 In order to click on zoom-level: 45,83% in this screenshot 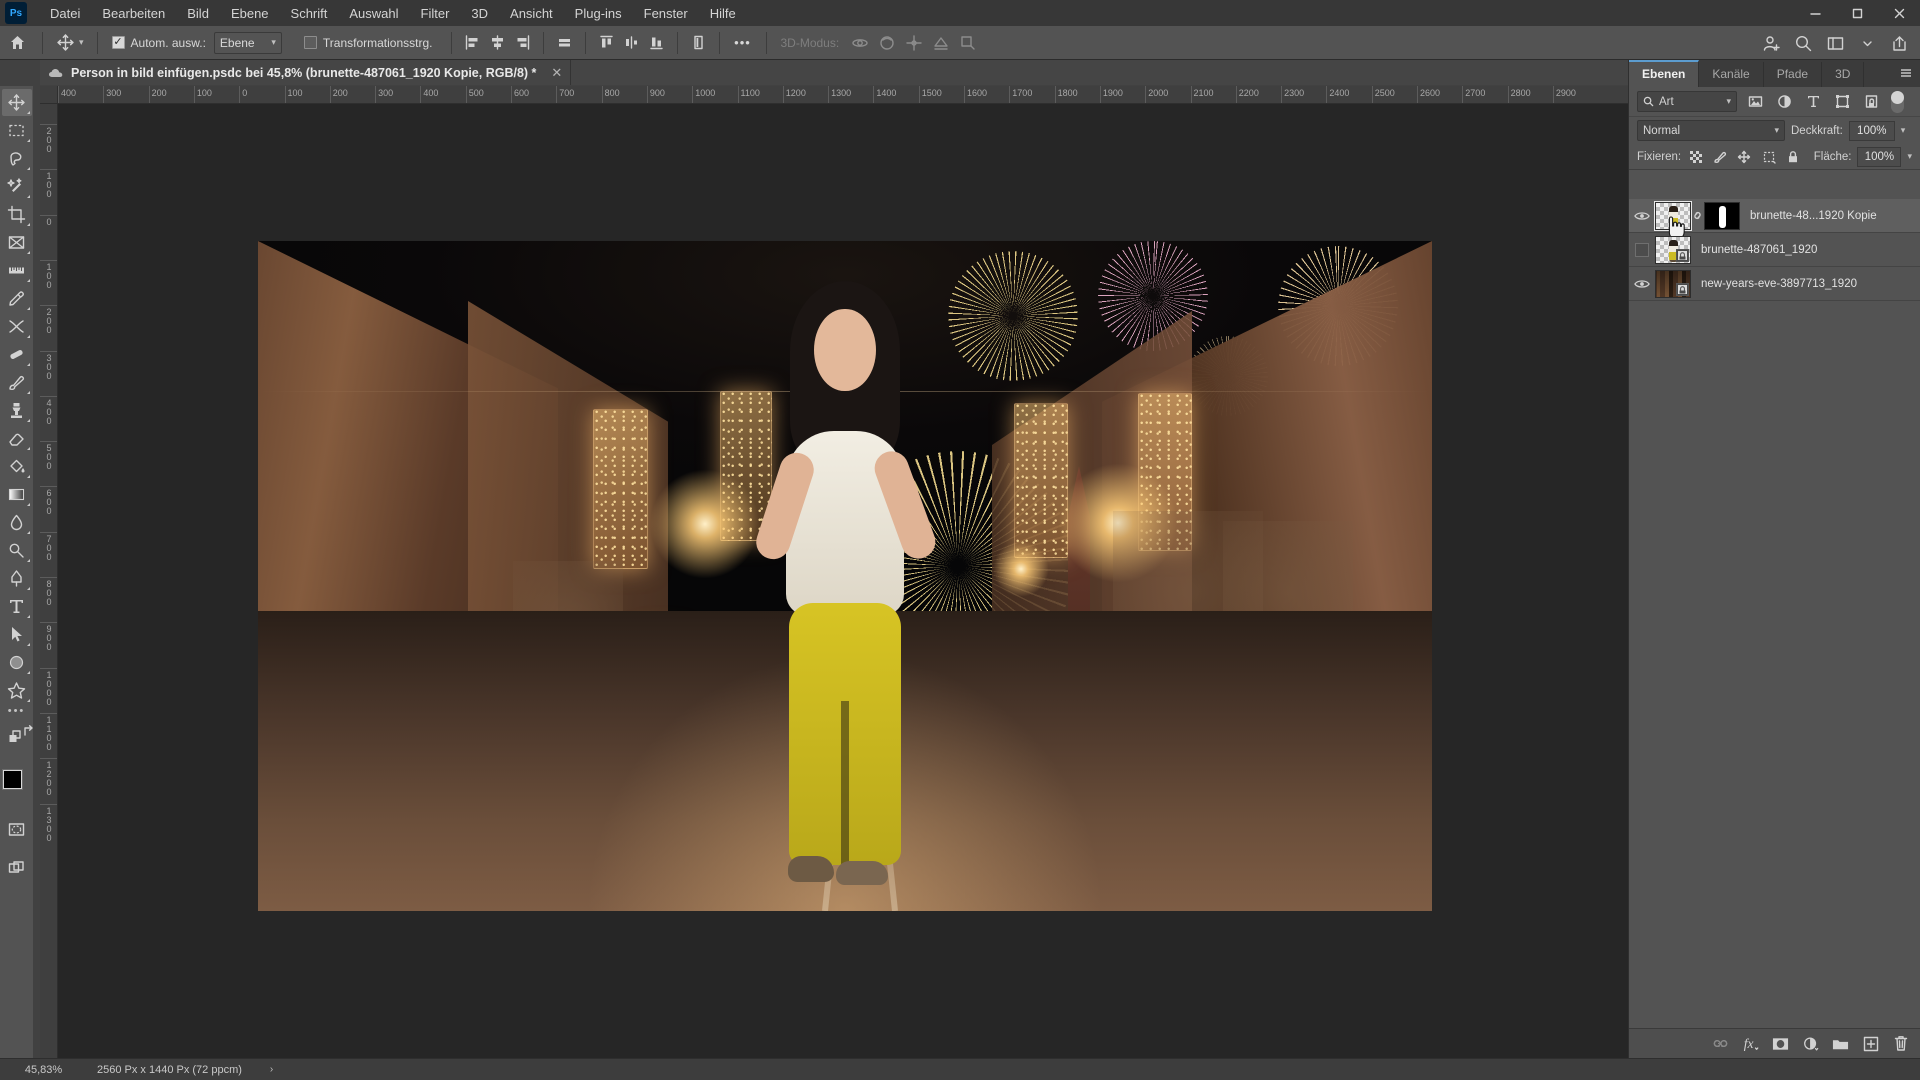, I will do `click(37, 1070)`.